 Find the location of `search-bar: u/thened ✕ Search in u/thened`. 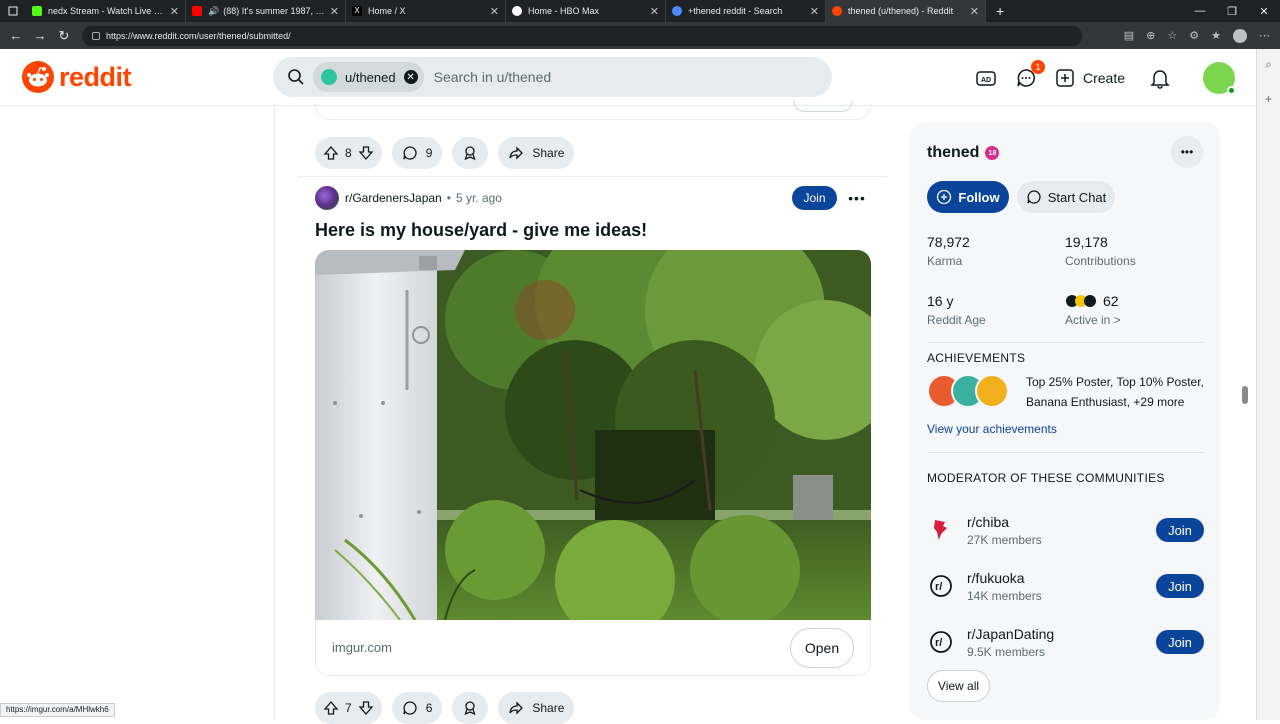

search-bar: u/thened ✕ Search in u/thened is located at coordinates (552, 77).